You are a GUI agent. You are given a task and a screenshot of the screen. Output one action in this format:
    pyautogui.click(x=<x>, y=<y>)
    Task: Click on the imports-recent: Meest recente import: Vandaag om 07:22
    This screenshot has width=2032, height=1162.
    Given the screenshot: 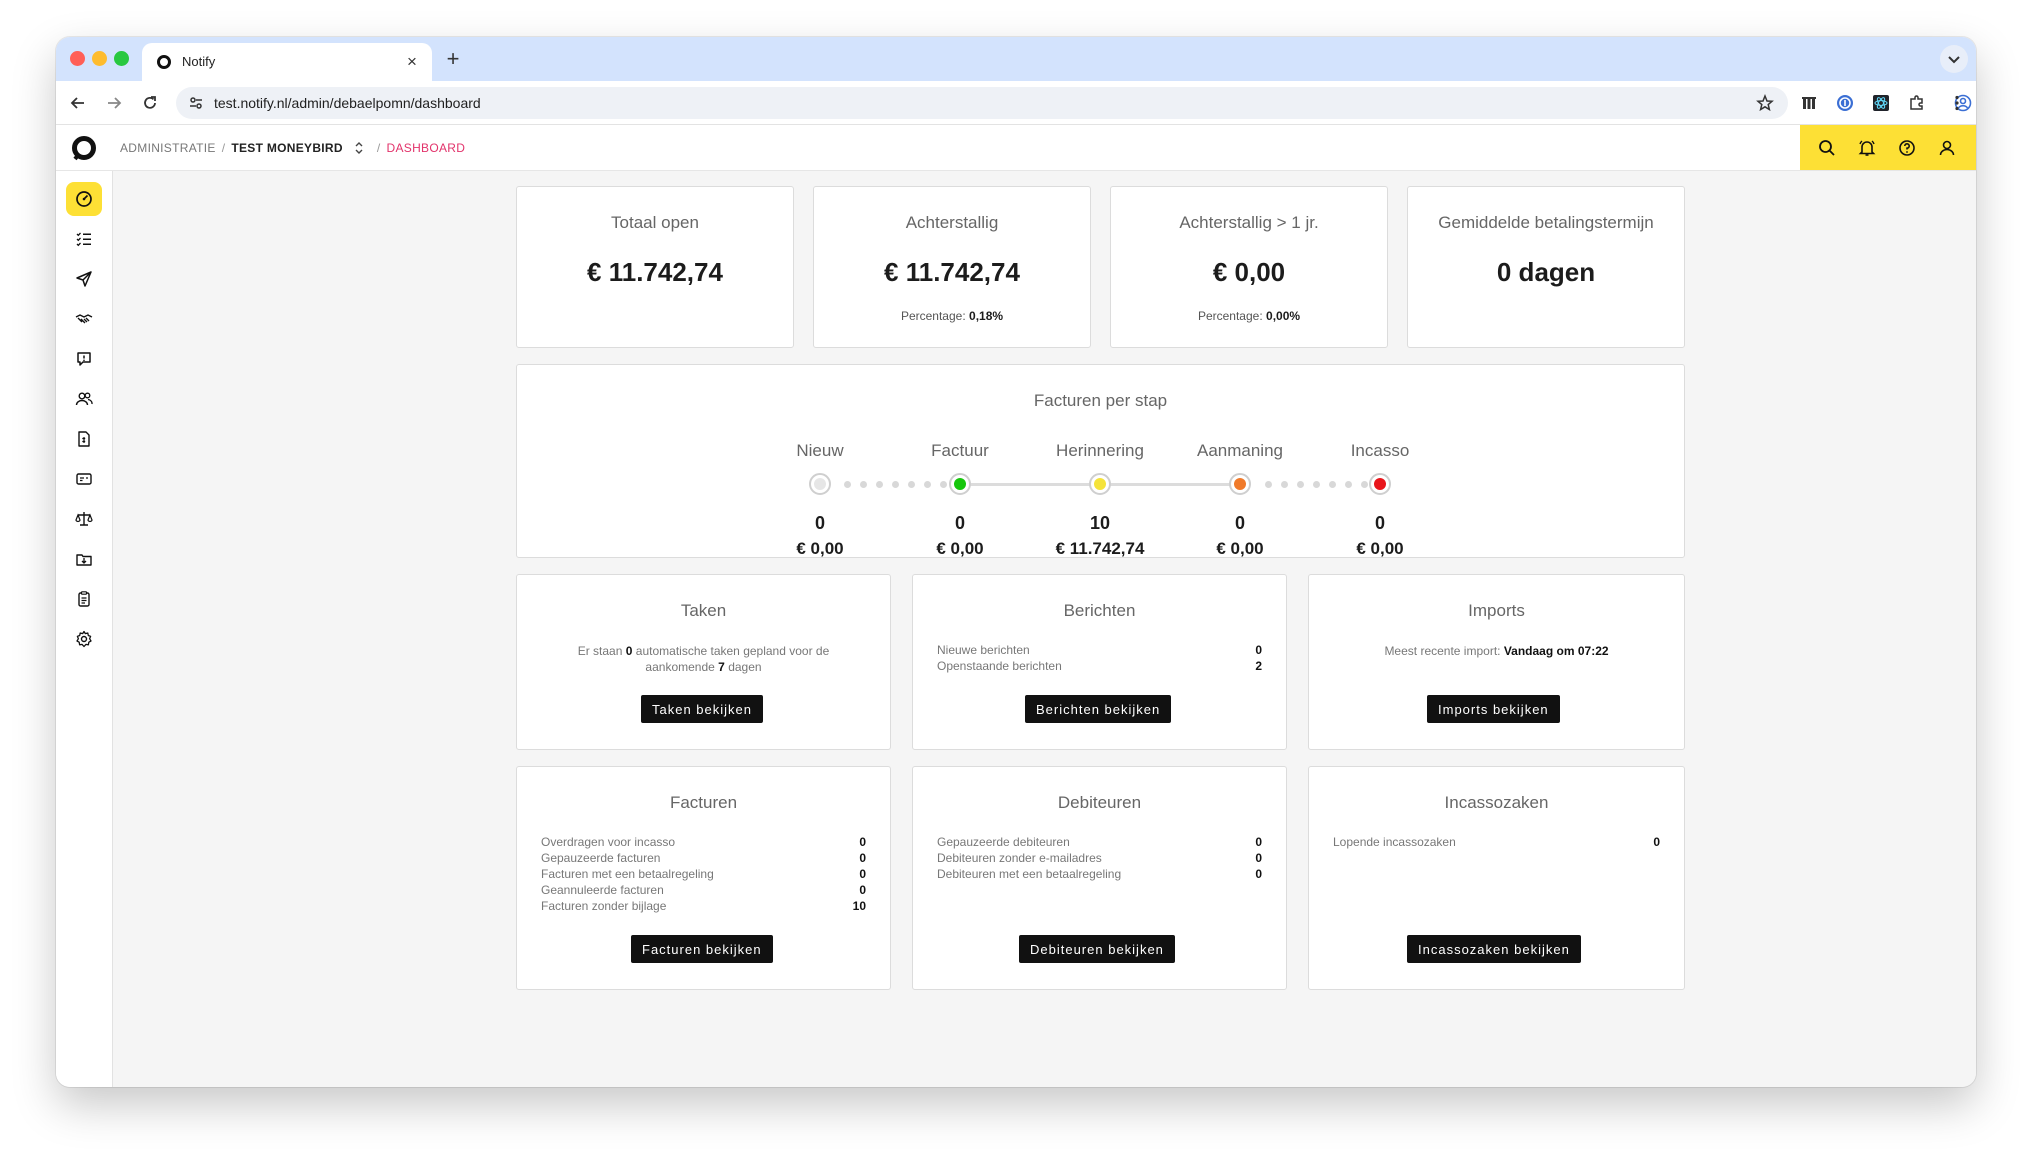 What is the action you would take?
    pyautogui.click(x=1496, y=651)
    